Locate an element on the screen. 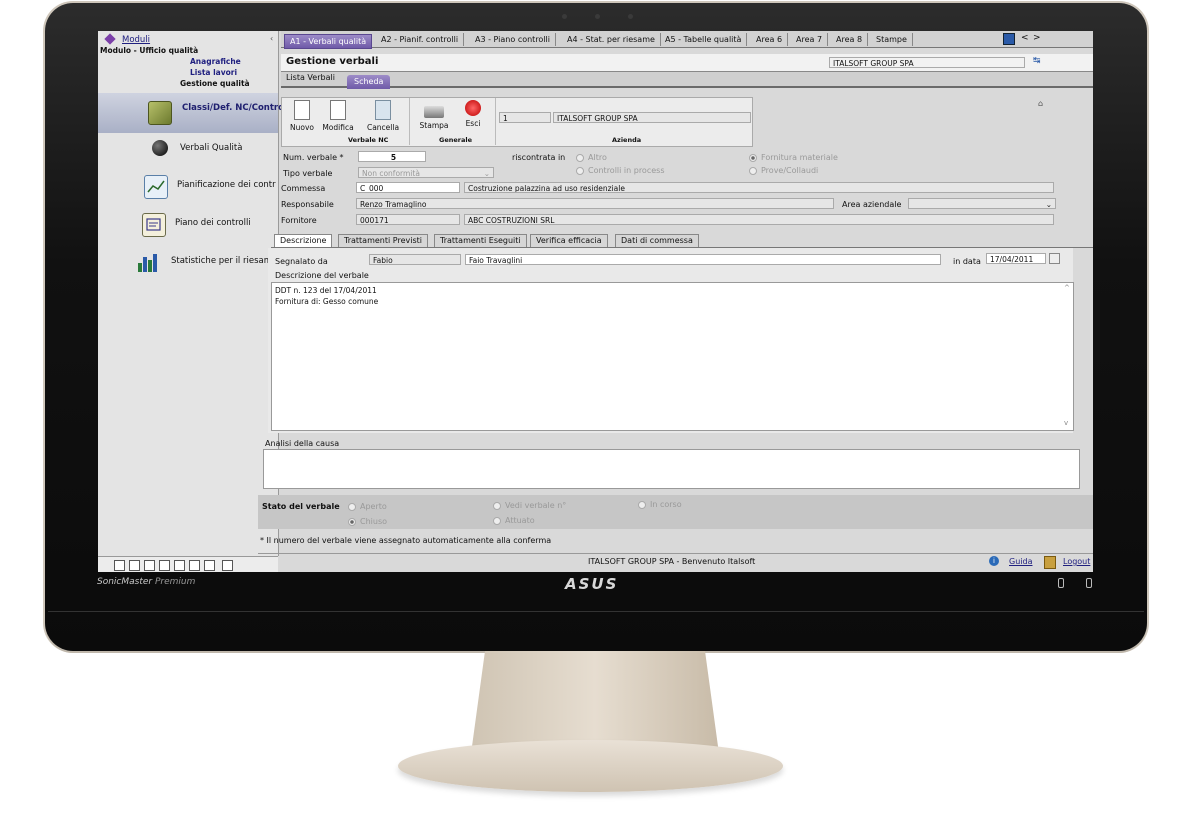  sidebar-item-piano: Piano dei controlli is located at coordinates (188, 227).